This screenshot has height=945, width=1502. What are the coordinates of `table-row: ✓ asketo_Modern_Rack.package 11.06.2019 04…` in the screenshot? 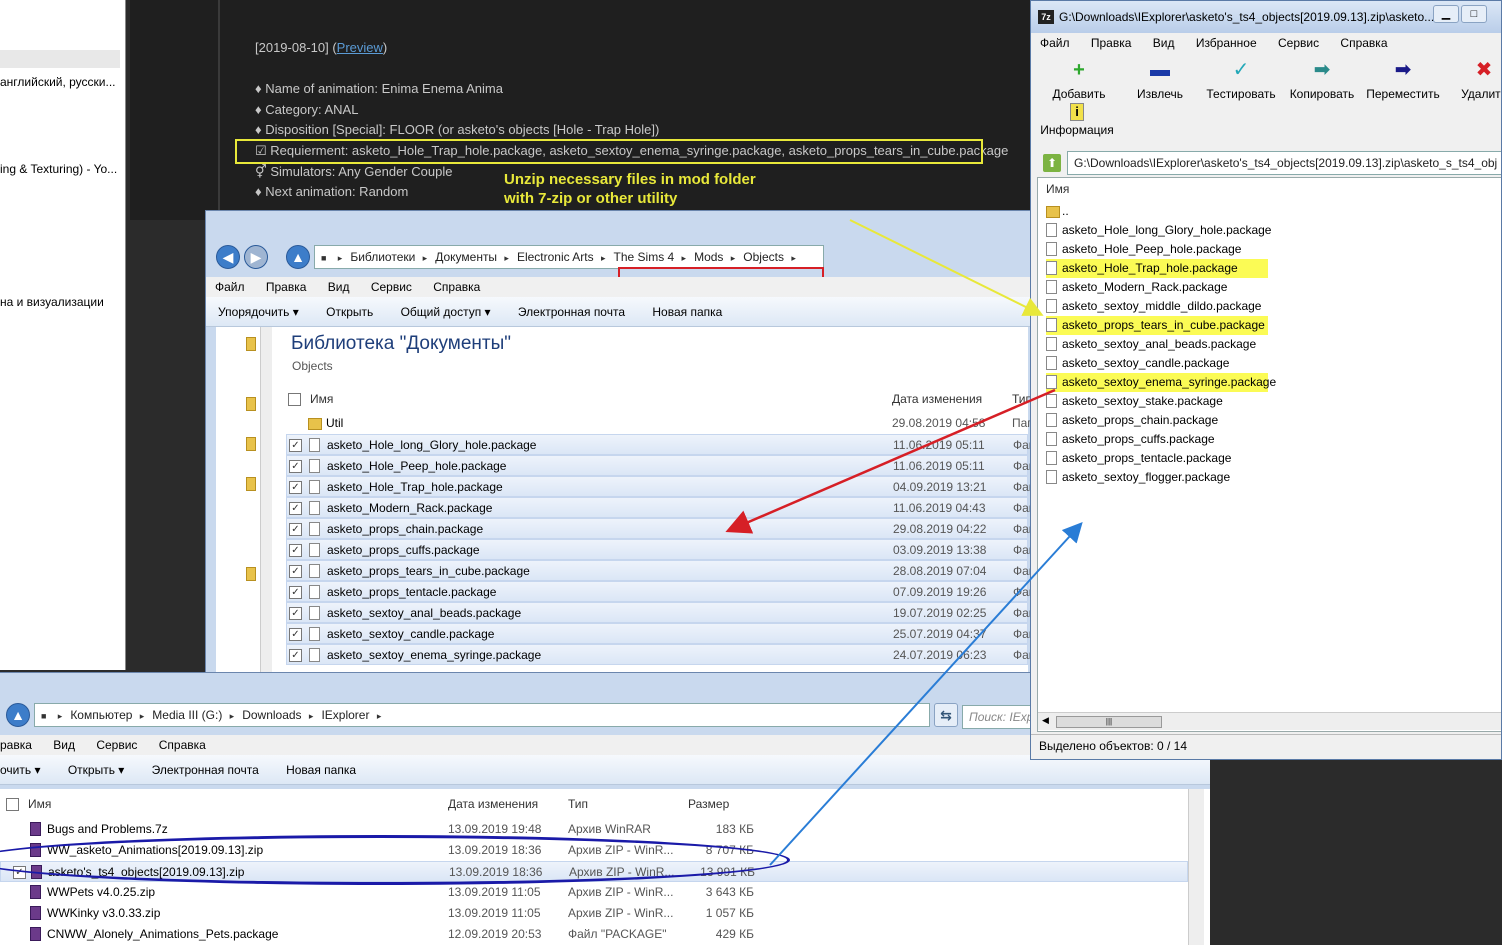 It's located at (660, 507).